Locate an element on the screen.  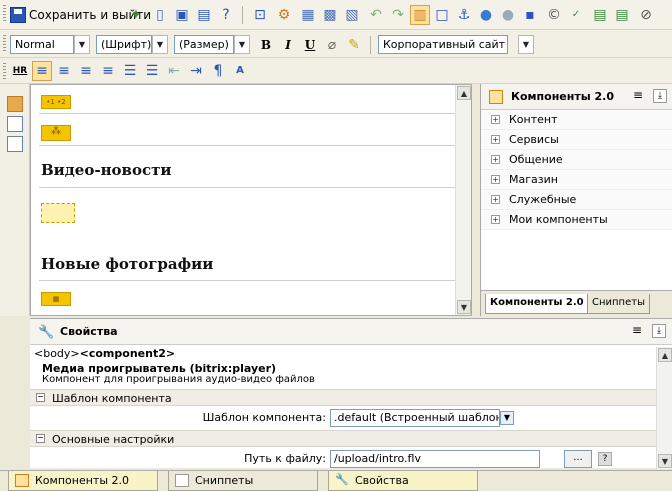
category-content: + Контент is located at coordinates (576, 120).